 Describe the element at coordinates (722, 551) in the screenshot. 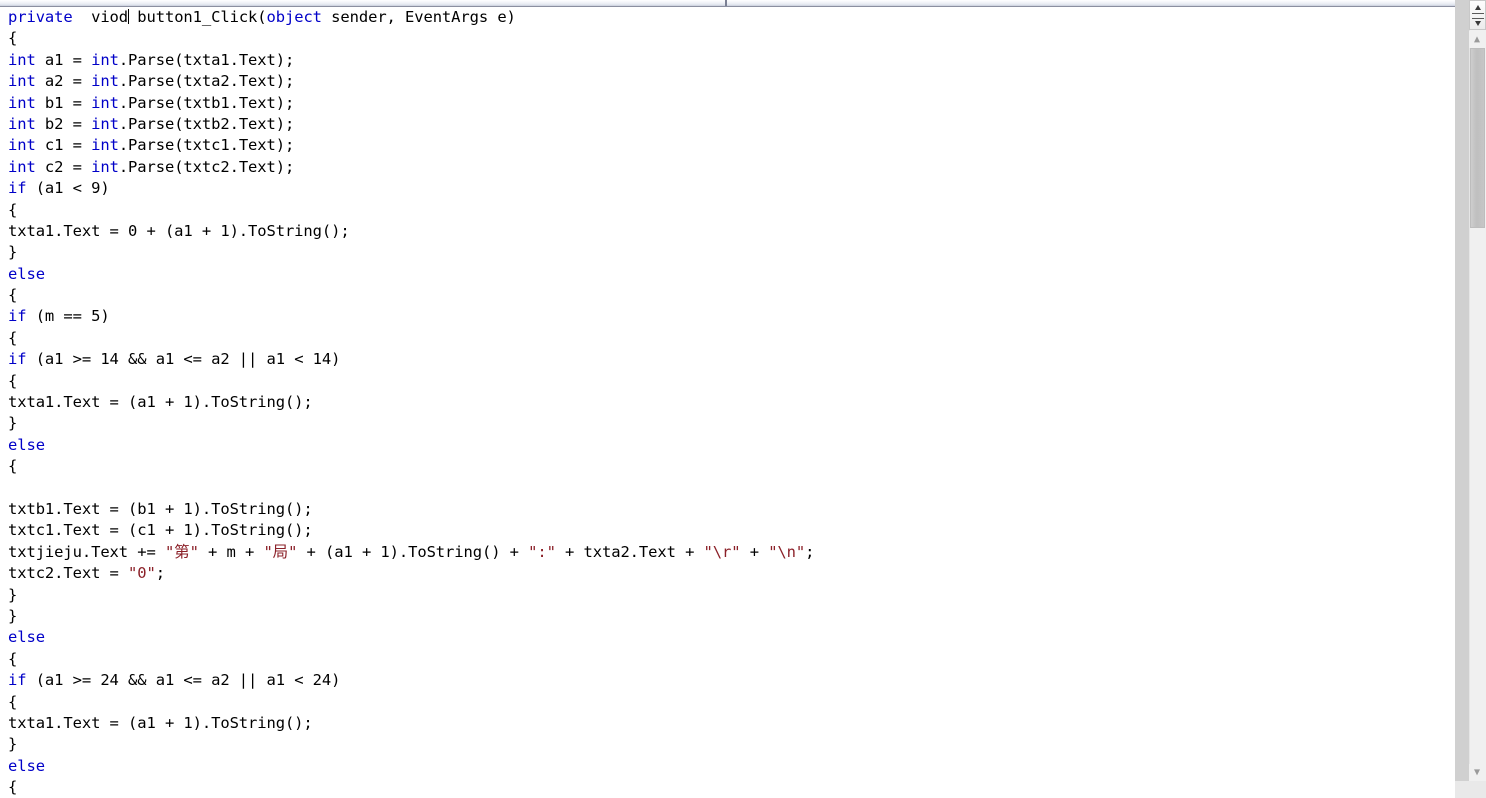

I see `code-token-str: "\r"` at that location.